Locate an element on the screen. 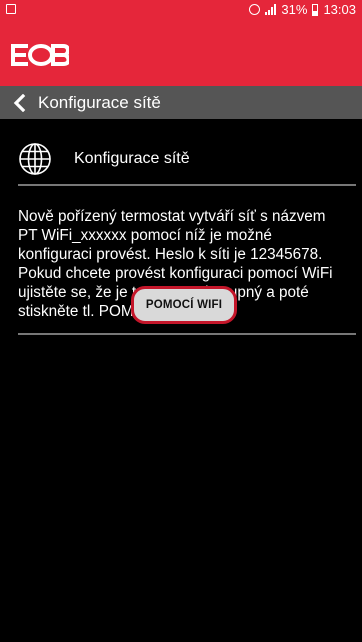  signal-icon is located at coordinates (271, 9).